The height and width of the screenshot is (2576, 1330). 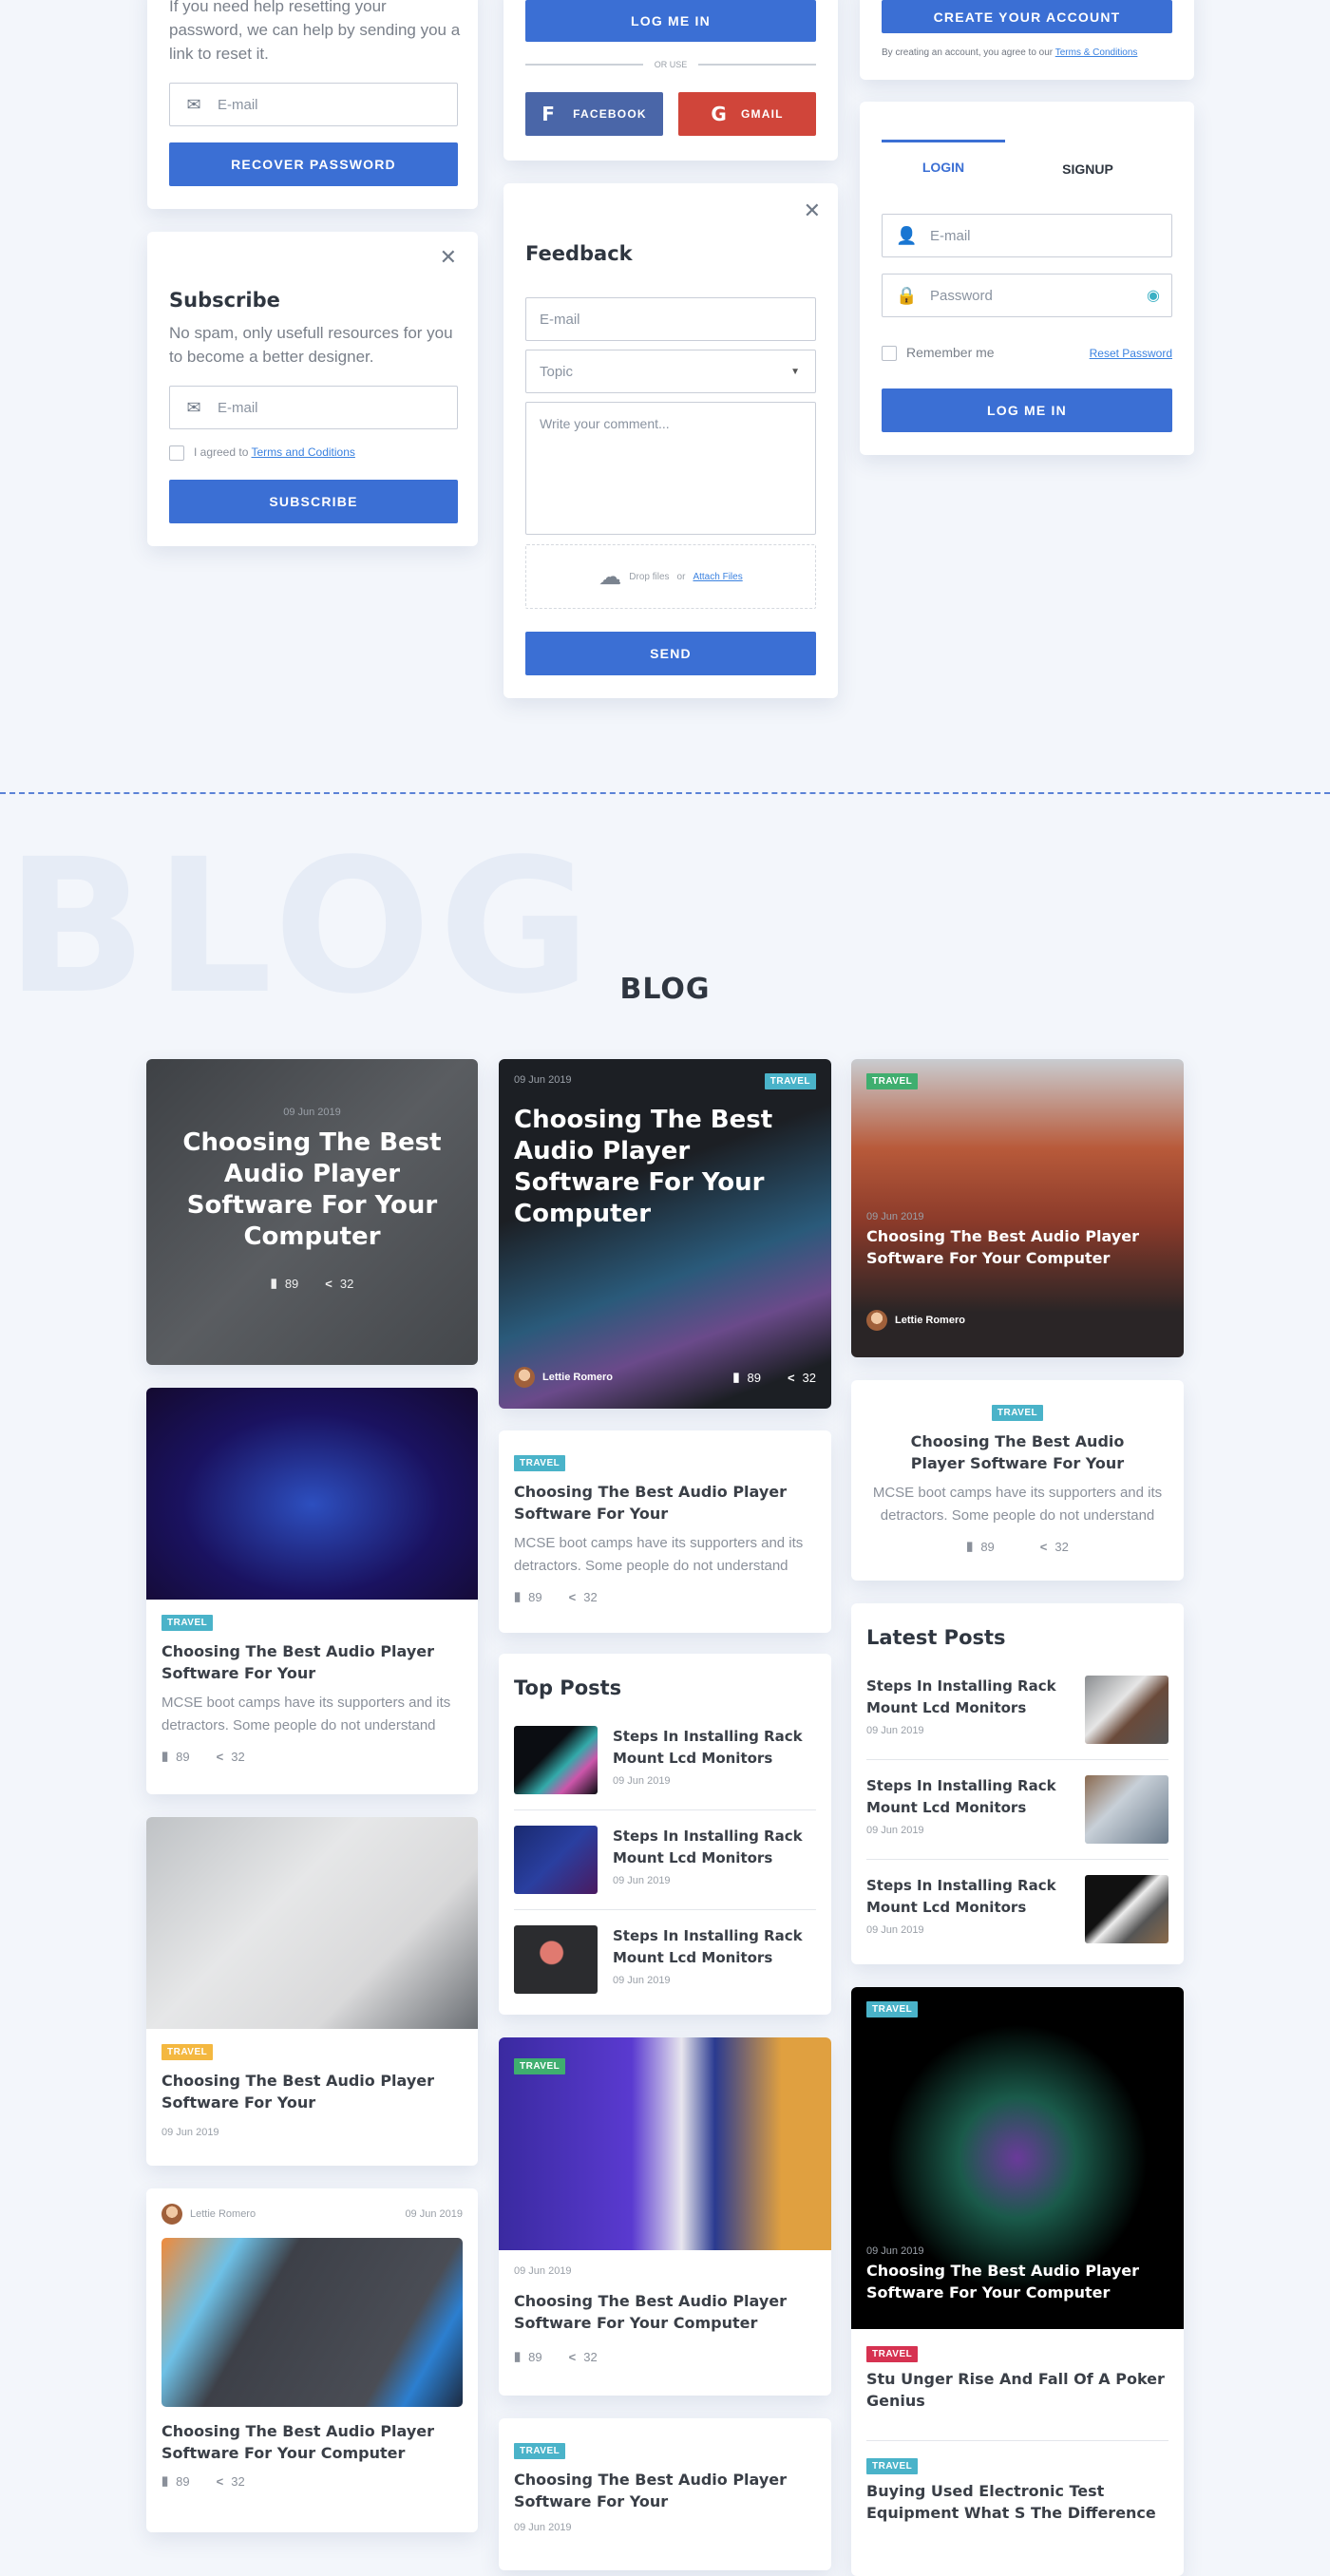 What do you see at coordinates (1088, 166) in the screenshot?
I see `tab-signup: Signup` at bounding box center [1088, 166].